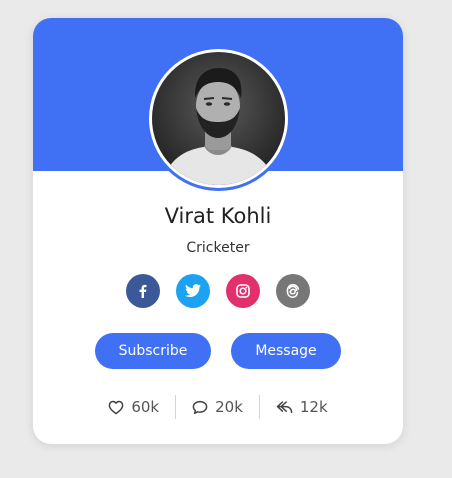 The image size is (452, 478). What do you see at coordinates (284, 407) in the screenshot?
I see `share-icon` at bounding box center [284, 407].